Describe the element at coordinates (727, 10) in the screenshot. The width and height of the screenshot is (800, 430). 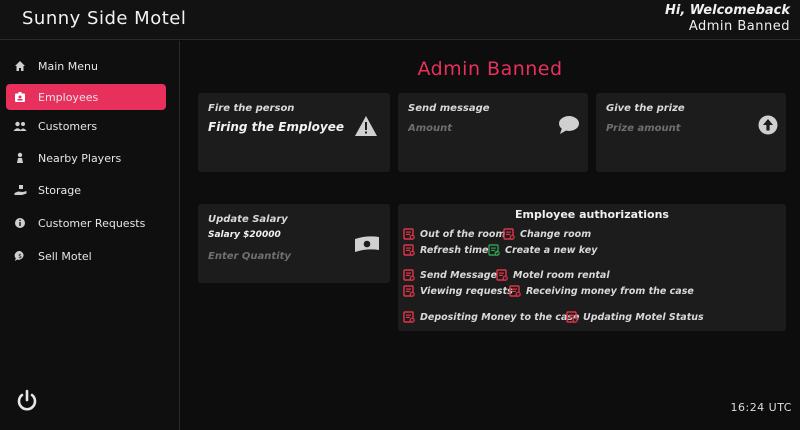
I see `greeting-text: Hi, Welcomeback` at that location.